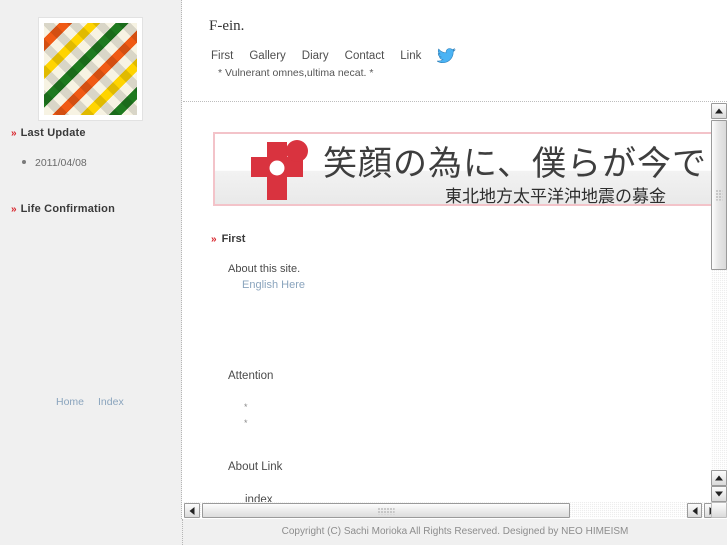 This screenshot has width=727, height=545. What do you see at coordinates (315, 56) in the screenshot?
I see `nav-item-diary: Diary` at bounding box center [315, 56].